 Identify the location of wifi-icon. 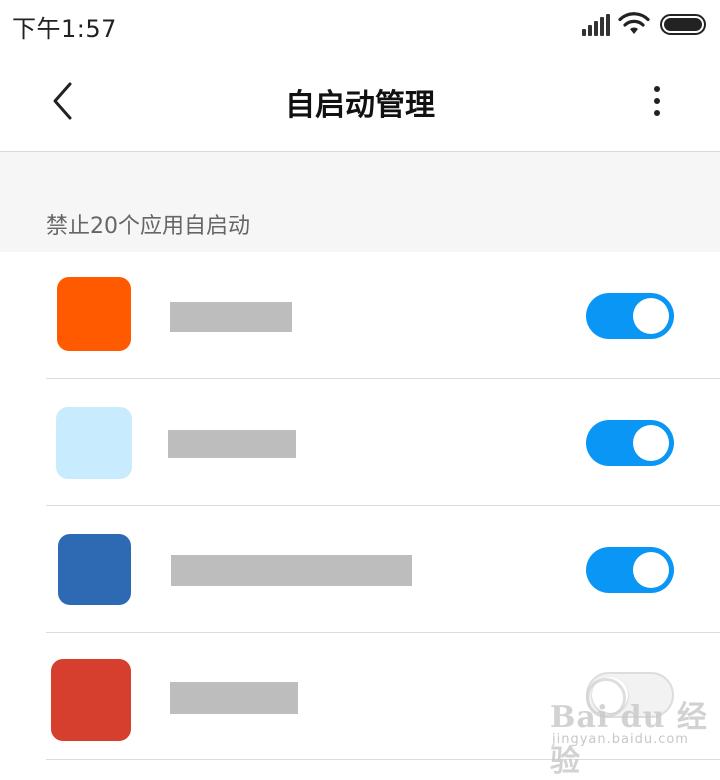
(634, 23).